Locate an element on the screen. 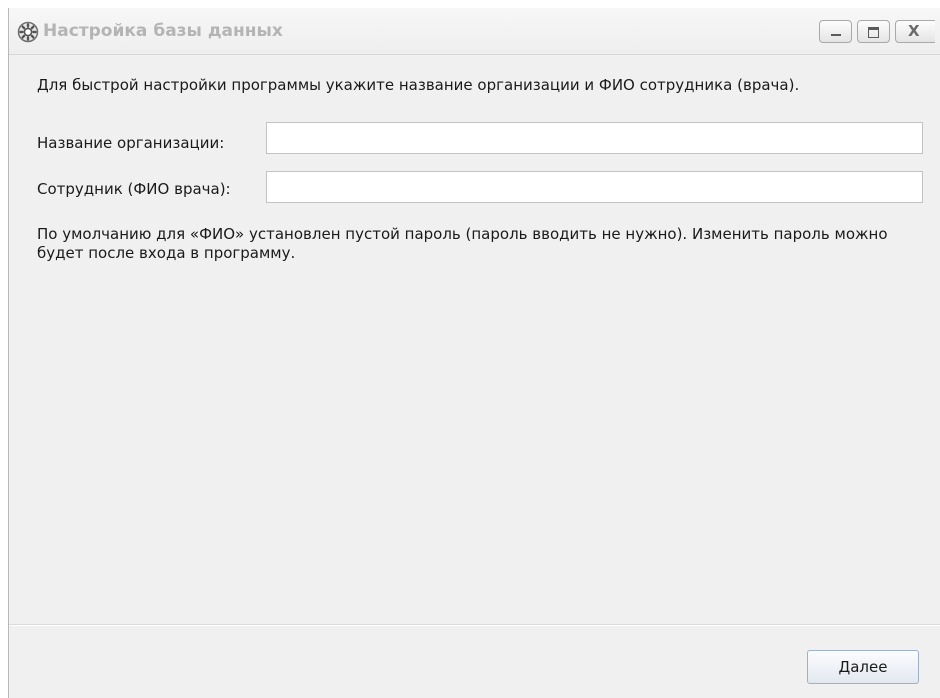 Image resolution: width=940 pixels, height=698 pixels. close-button: X is located at coordinates (915, 31).